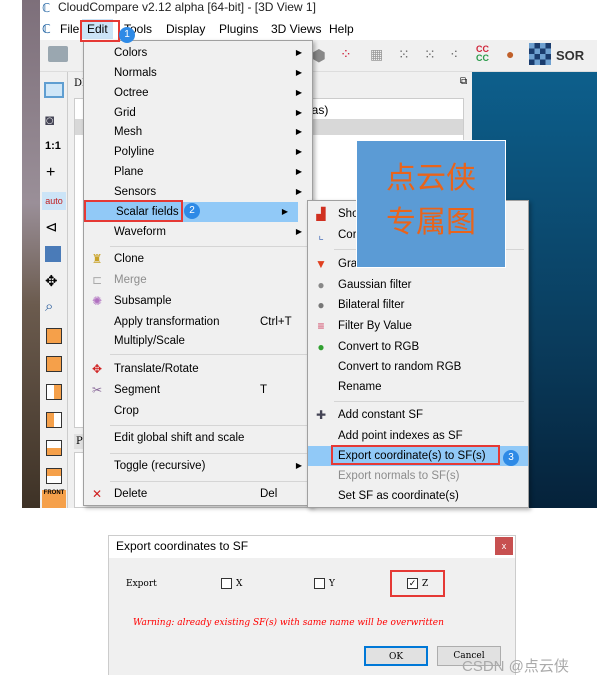  Describe the element at coordinates (97, 280) in the screenshot. I see `merge-icon: ⊏` at that location.